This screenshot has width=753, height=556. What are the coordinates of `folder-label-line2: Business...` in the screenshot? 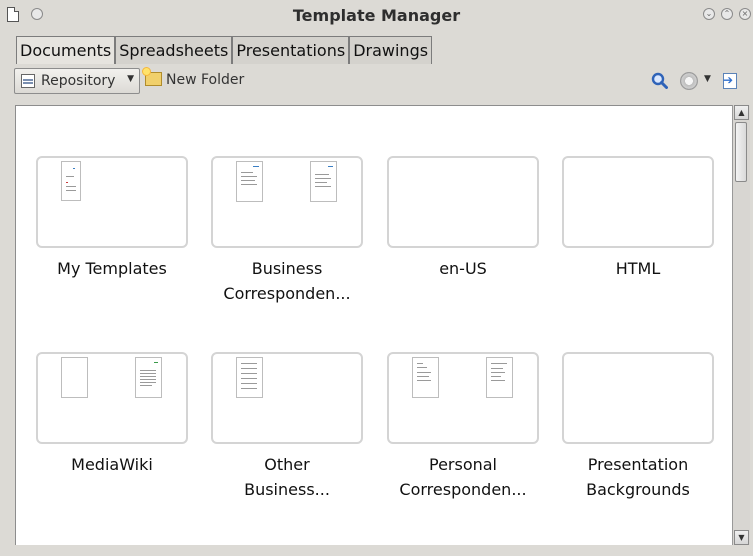 It's located at (287, 489).